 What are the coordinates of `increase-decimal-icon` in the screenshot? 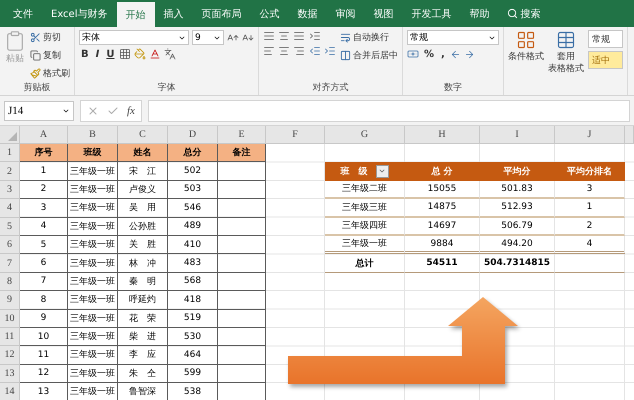 It's located at (455, 54).